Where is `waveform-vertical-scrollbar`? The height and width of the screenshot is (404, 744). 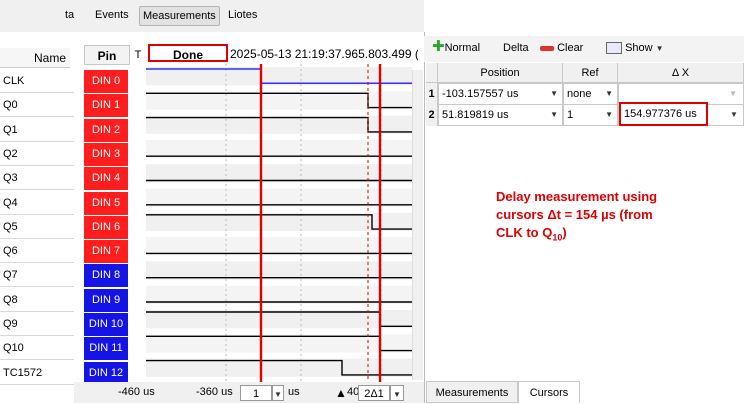 waveform-vertical-scrollbar is located at coordinates (417, 225).